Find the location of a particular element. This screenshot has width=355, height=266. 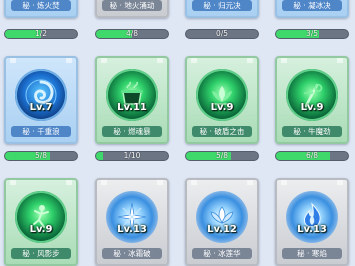

skill-name: 秘 · 千重浪 is located at coordinates (41, 131).